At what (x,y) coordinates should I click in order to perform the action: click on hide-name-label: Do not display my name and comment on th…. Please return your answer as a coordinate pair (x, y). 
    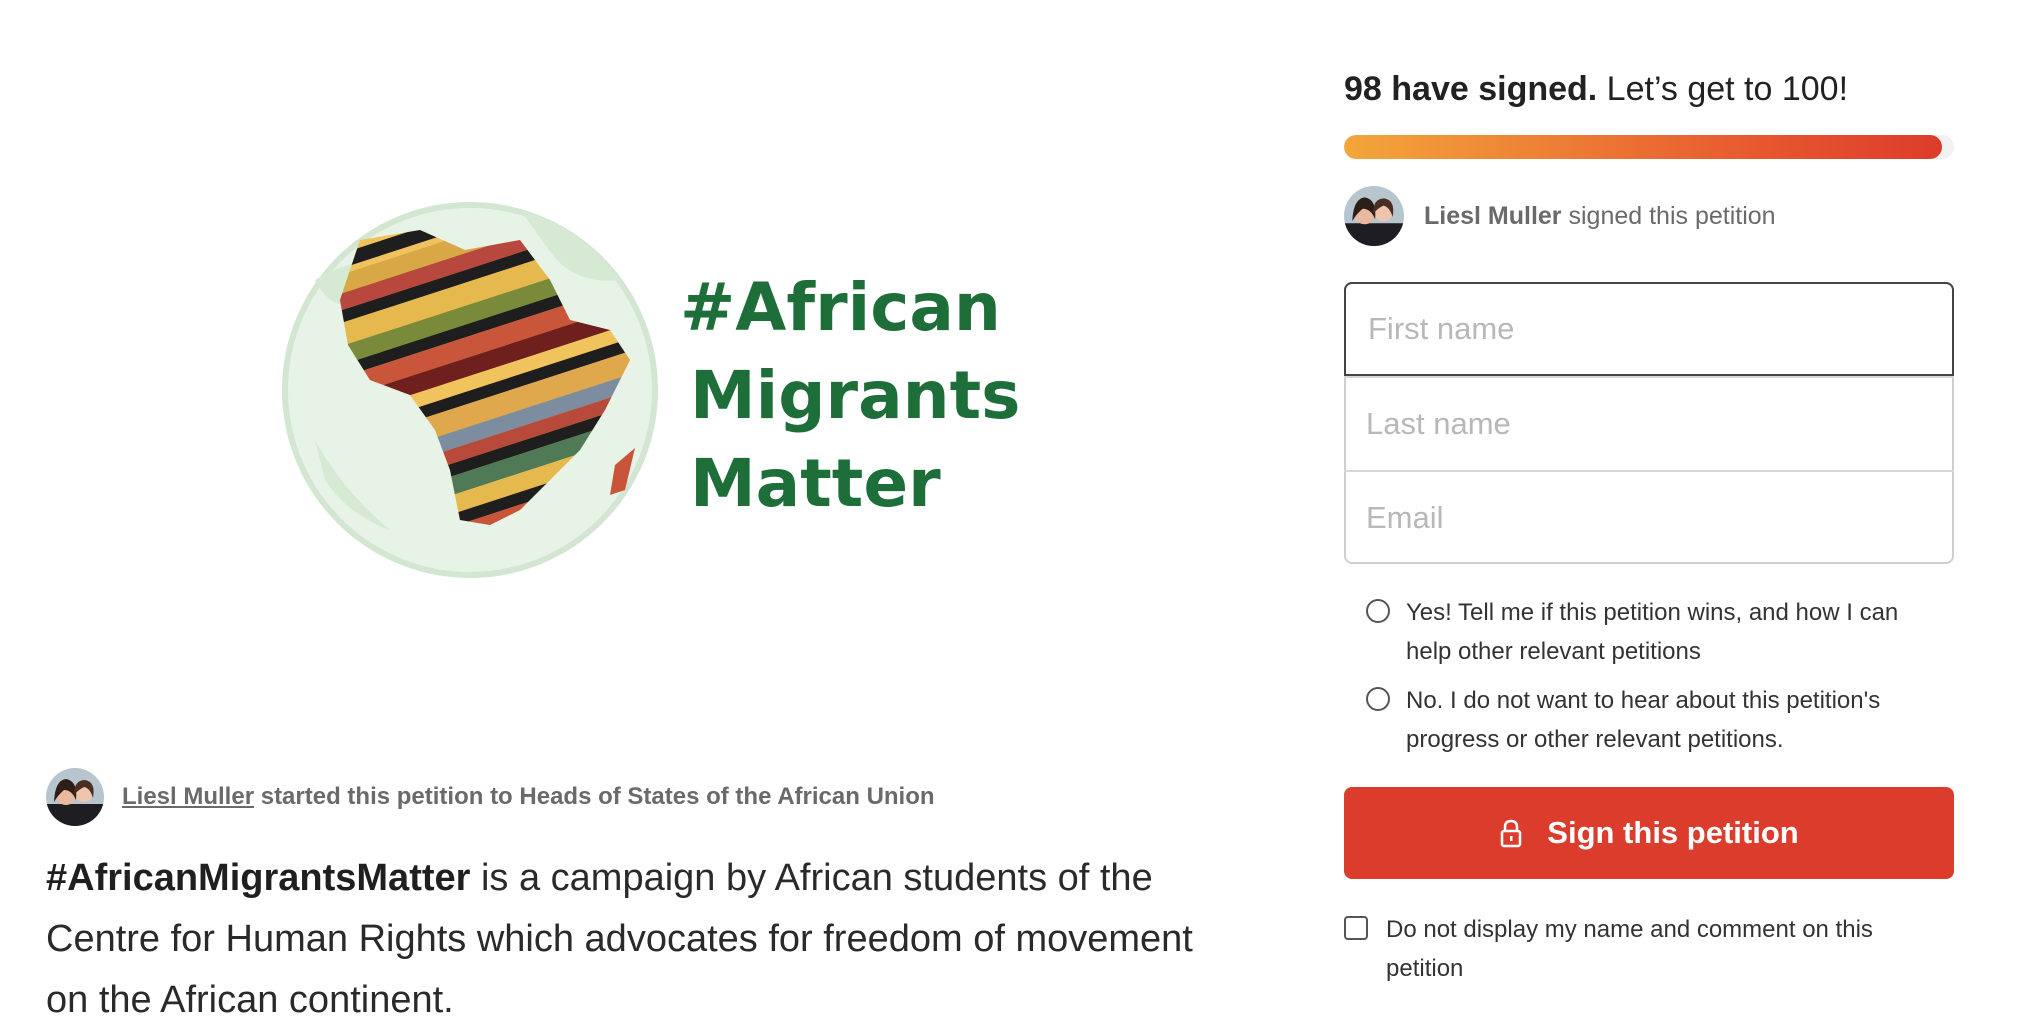
    Looking at the image, I should click on (1629, 949).